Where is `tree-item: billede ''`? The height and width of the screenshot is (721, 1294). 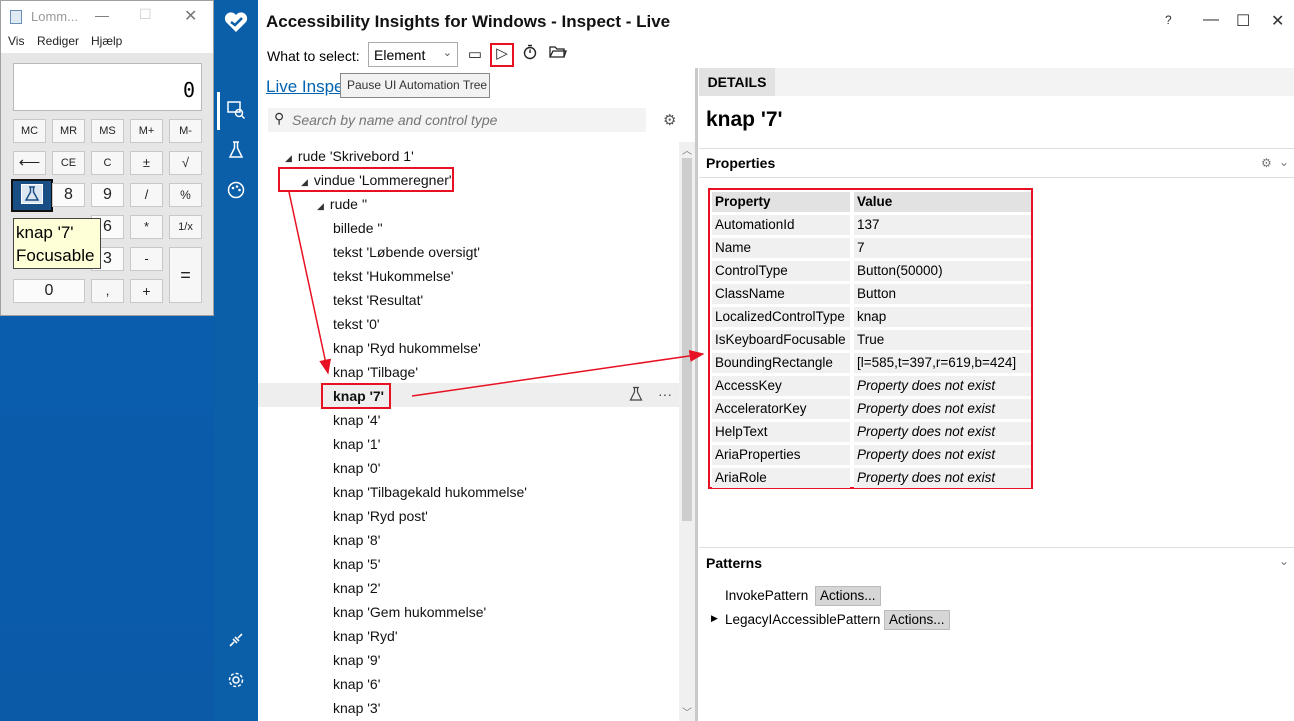 tree-item: billede '' is located at coordinates (358, 228).